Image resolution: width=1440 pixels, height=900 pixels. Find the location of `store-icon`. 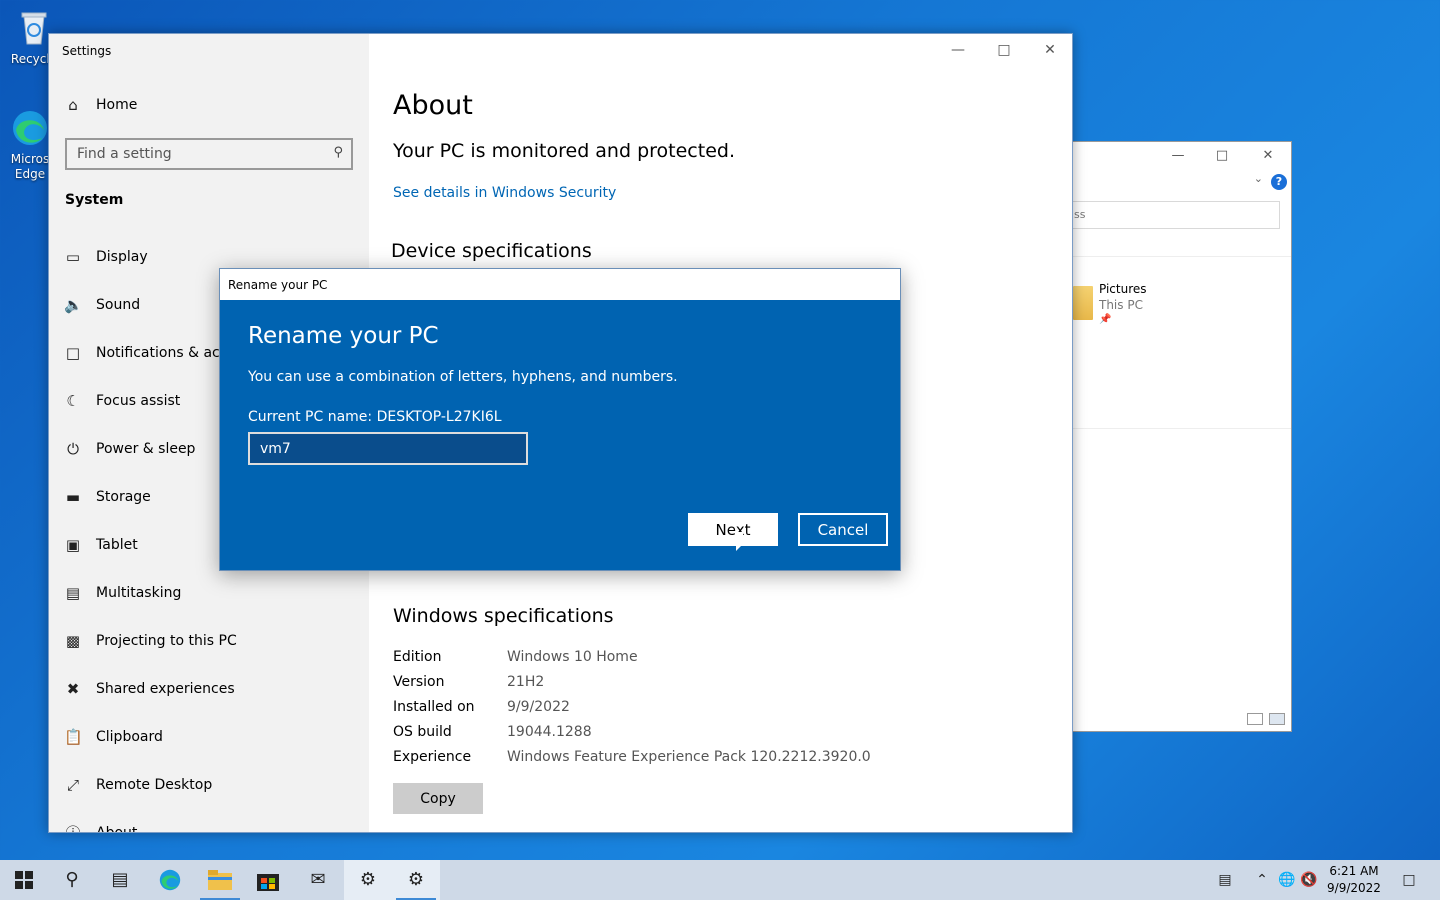

store-icon is located at coordinates (268, 880).